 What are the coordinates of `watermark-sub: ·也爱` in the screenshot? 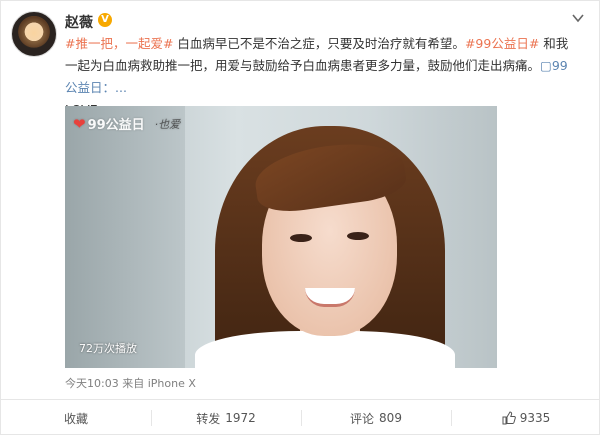 It's located at (167, 124).